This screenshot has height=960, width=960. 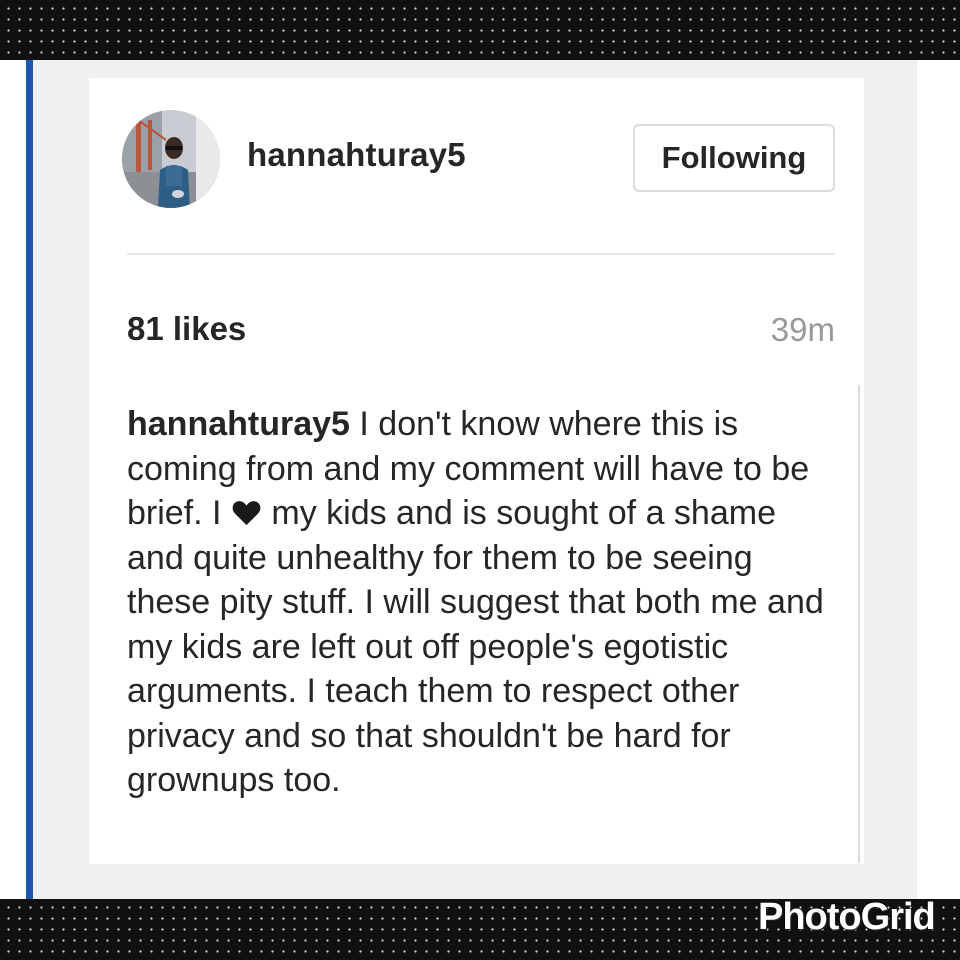 What do you see at coordinates (480, 30) in the screenshot?
I see `dotted-border-top` at bounding box center [480, 30].